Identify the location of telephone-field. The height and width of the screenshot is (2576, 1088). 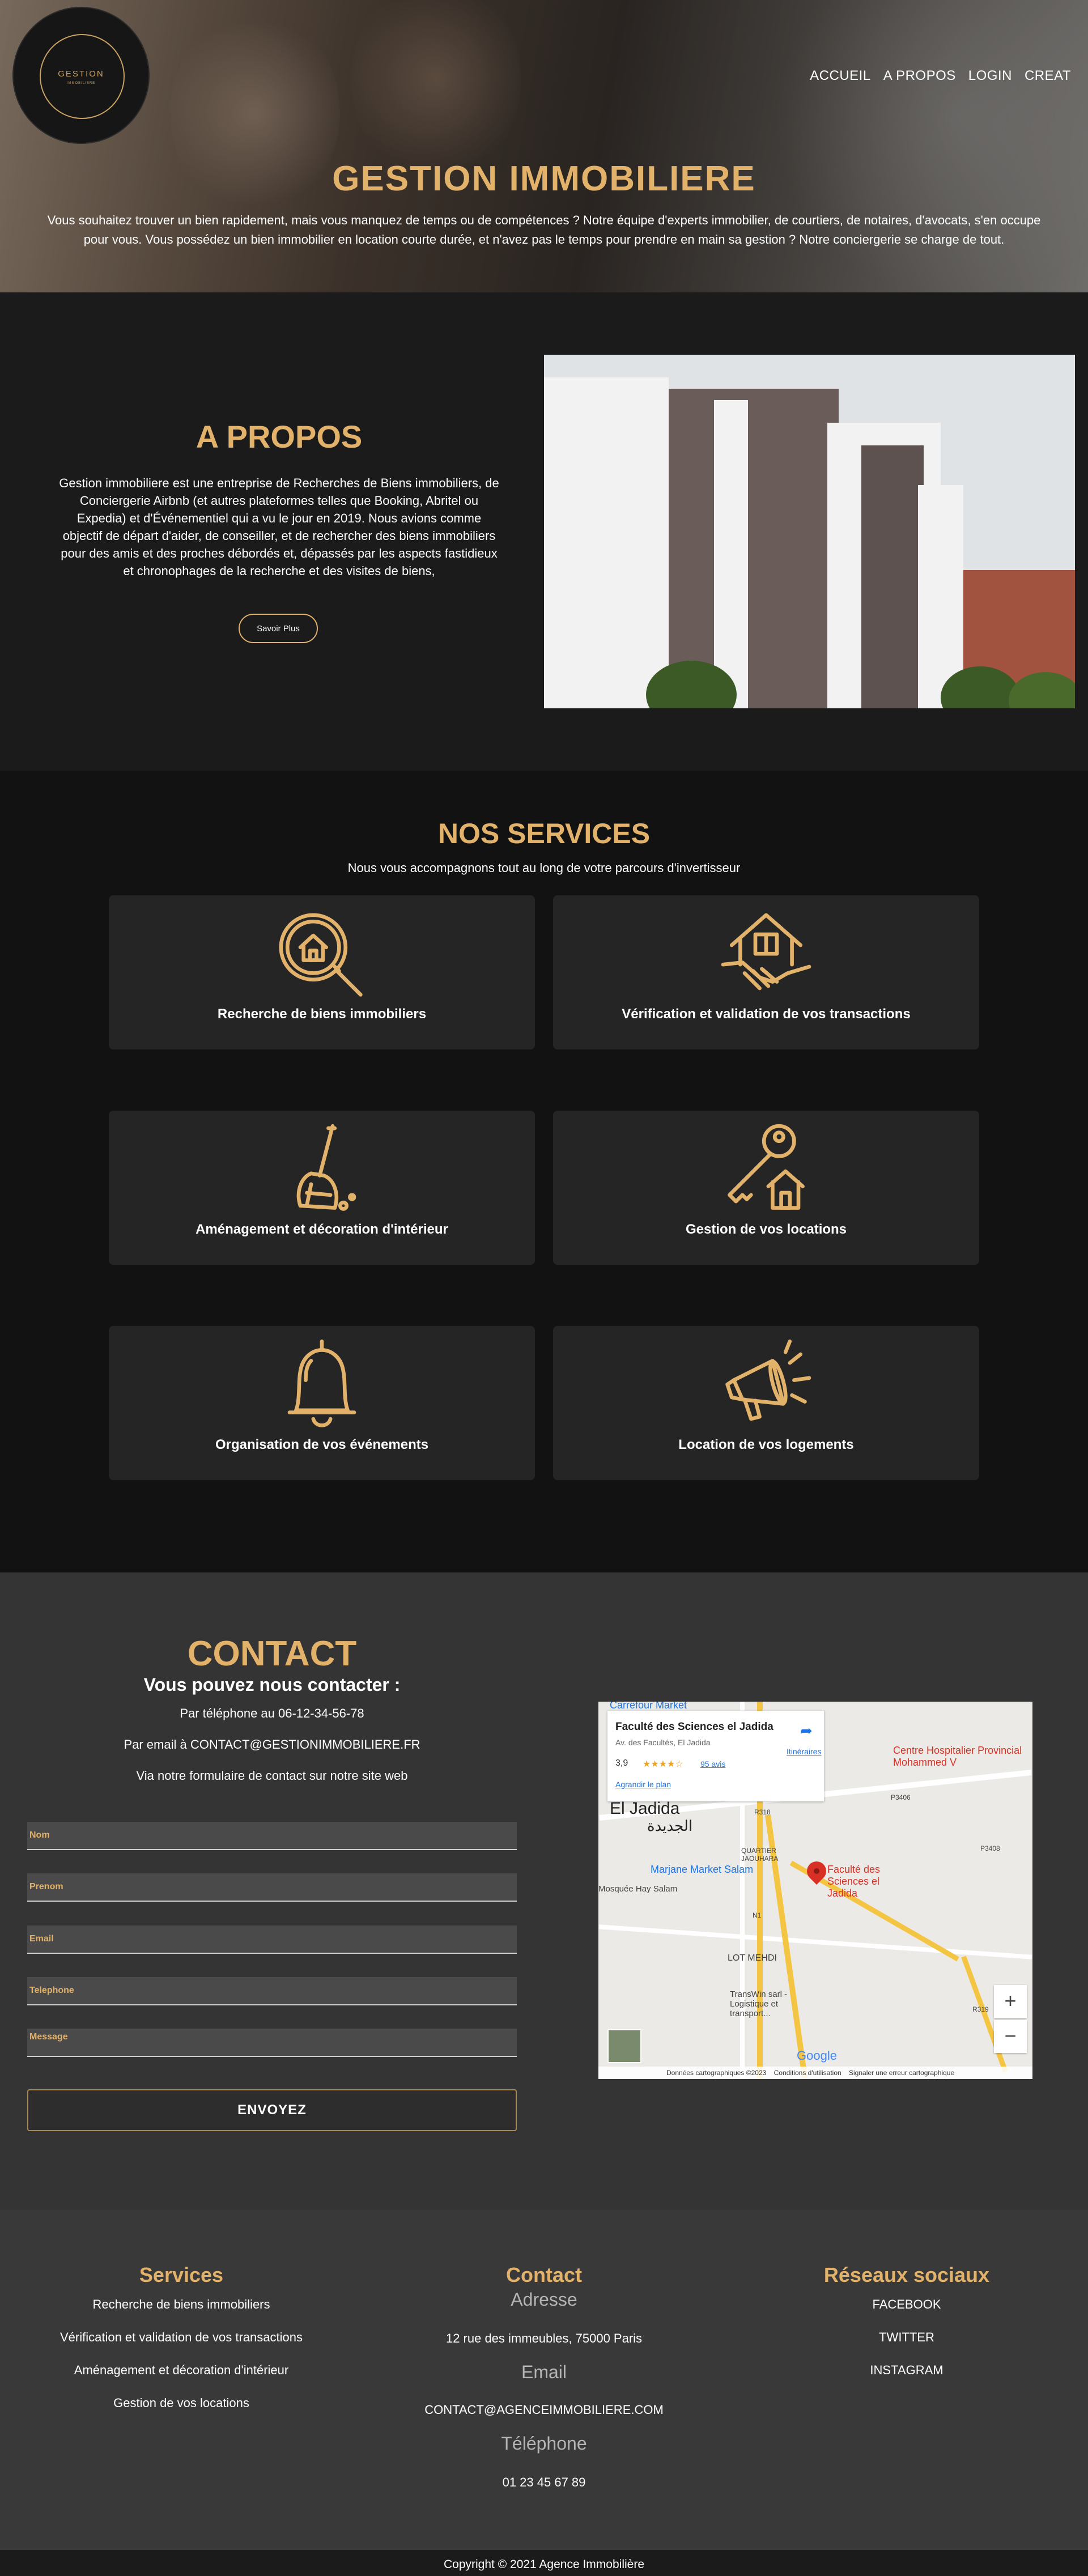
(272, 1991).